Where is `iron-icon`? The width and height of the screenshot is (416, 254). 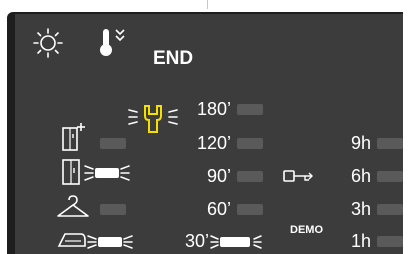
iron-icon is located at coordinates (95, 239).